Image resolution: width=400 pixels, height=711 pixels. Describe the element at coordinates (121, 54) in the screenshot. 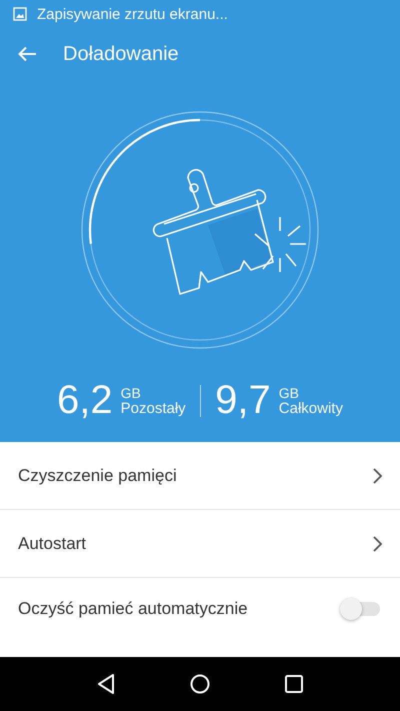

I see `page-title: Doładowanie` at that location.